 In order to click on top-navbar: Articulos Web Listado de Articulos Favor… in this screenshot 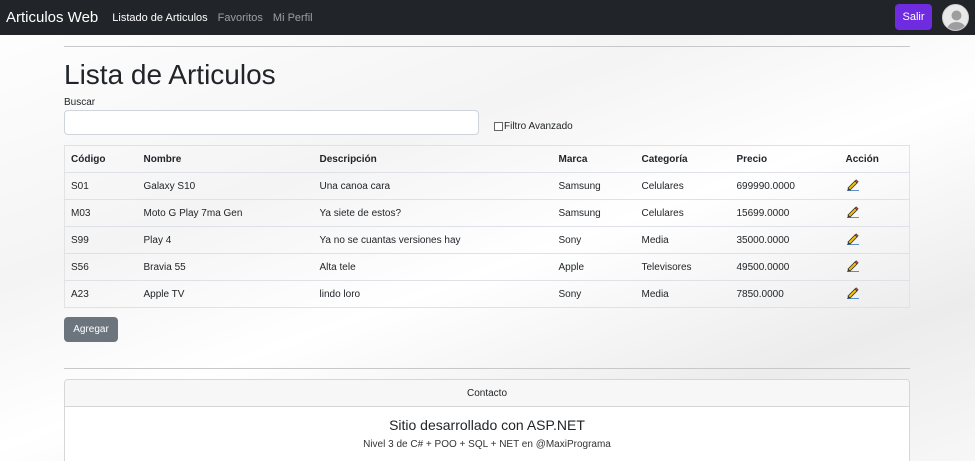, I will do `click(487, 17)`.